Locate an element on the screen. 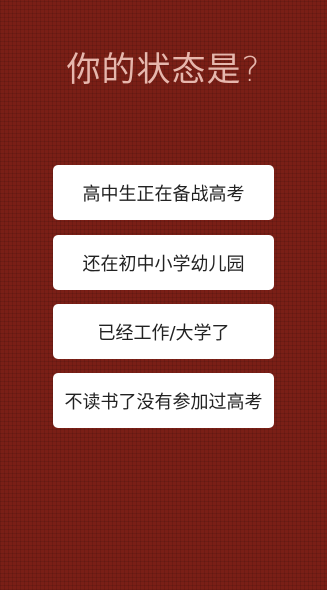 This screenshot has width=327, height=590. question-title: 你的状态是? is located at coordinates (163, 70).